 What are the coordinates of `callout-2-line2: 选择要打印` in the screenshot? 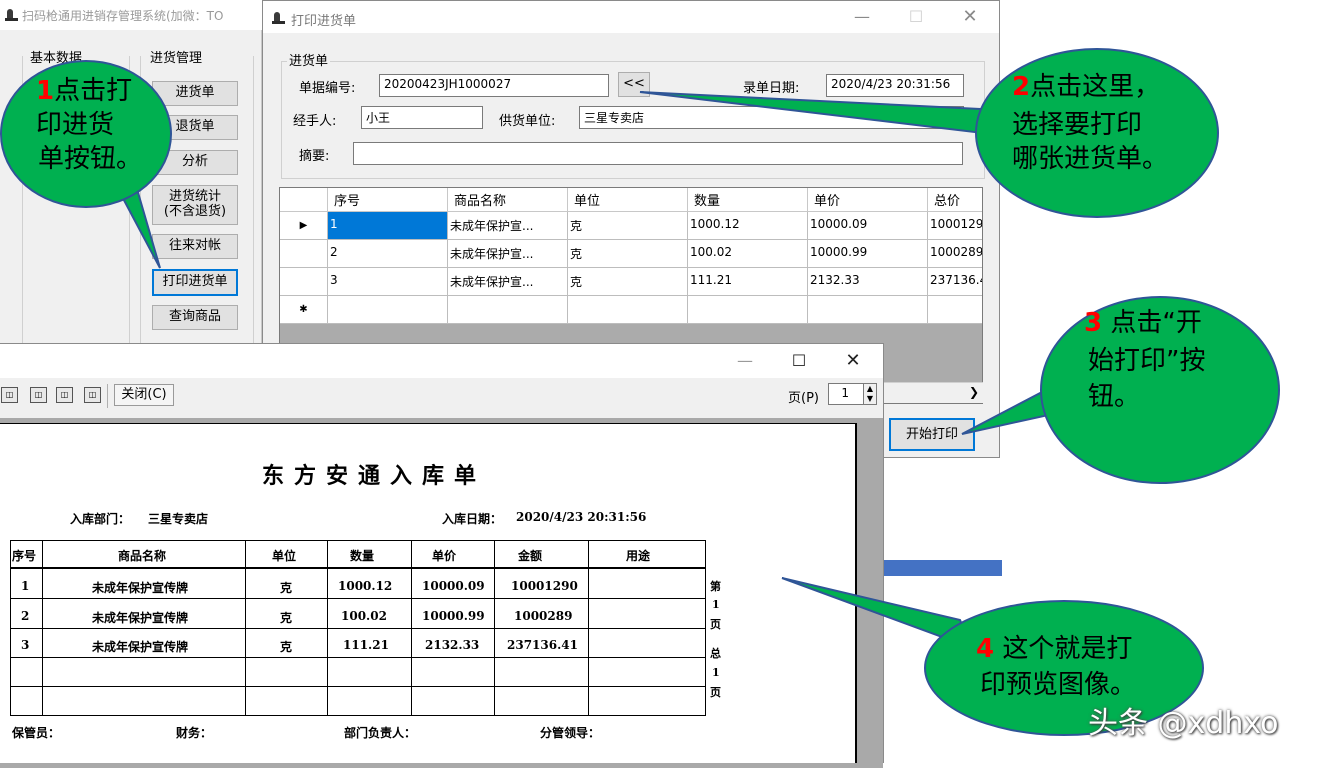 It's located at (1077, 125).